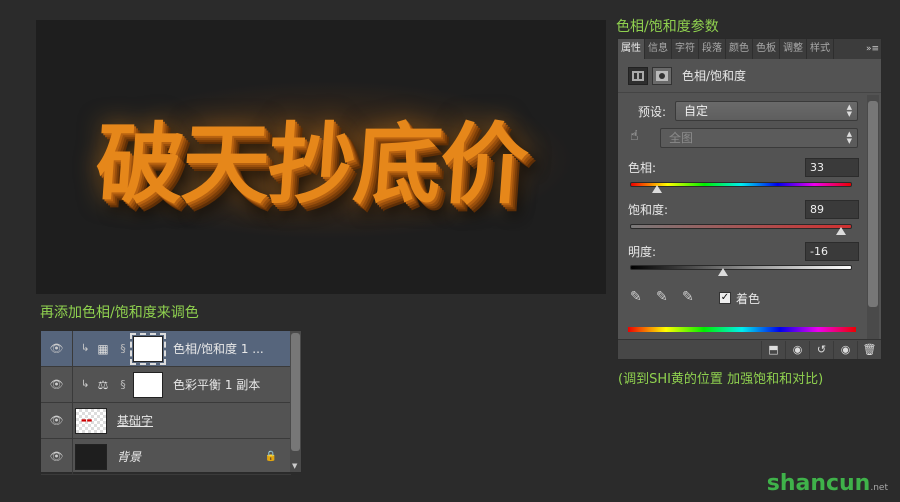  Describe the element at coordinates (821, 349) in the screenshot. I see `reset-icon: ↺` at that location.